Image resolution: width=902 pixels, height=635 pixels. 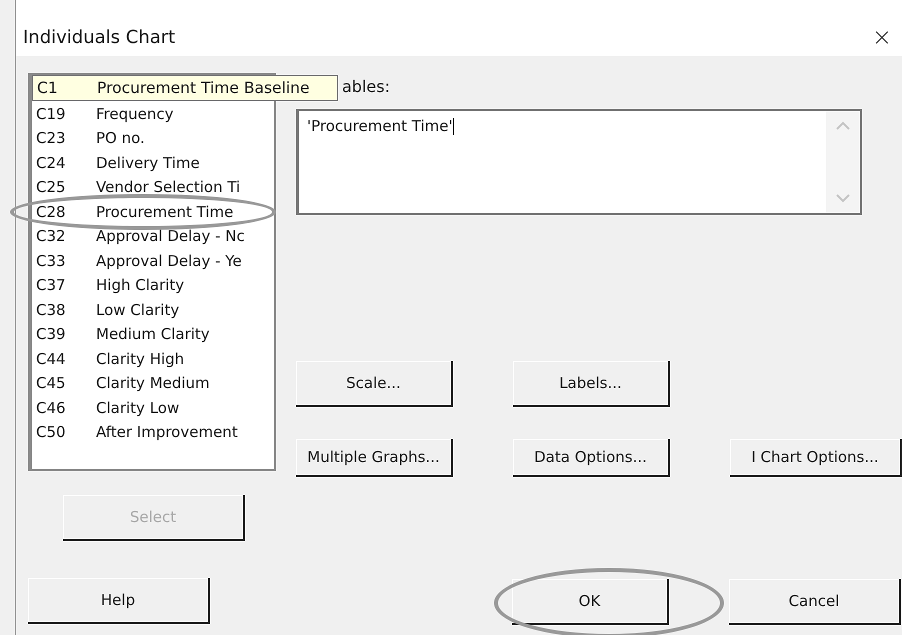 What do you see at coordinates (590, 602) in the screenshot?
I see `dialog-button: OK` at bounding box center [590, 602].